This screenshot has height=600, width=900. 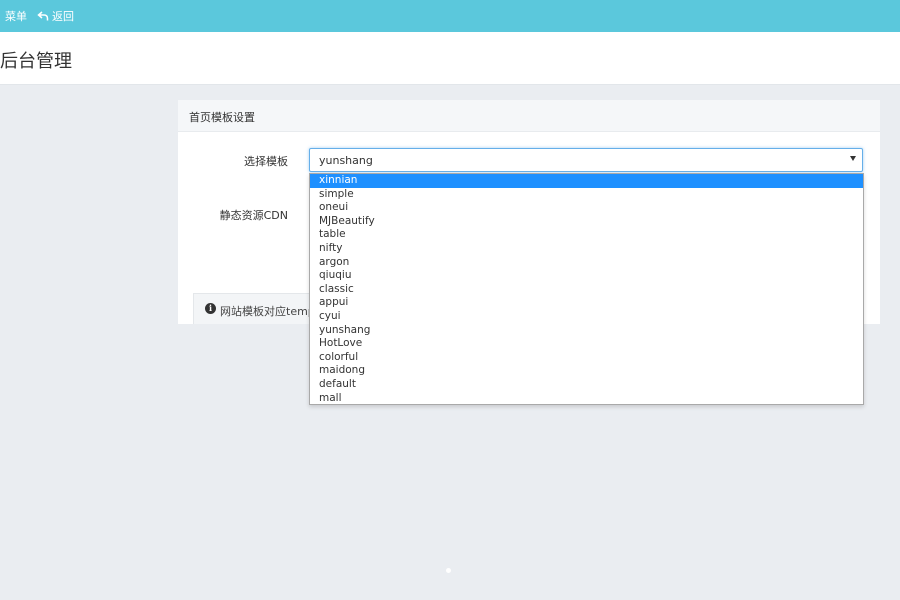 I want to click on dropdown-option: MJBeautify, so click(x=586, y=222).